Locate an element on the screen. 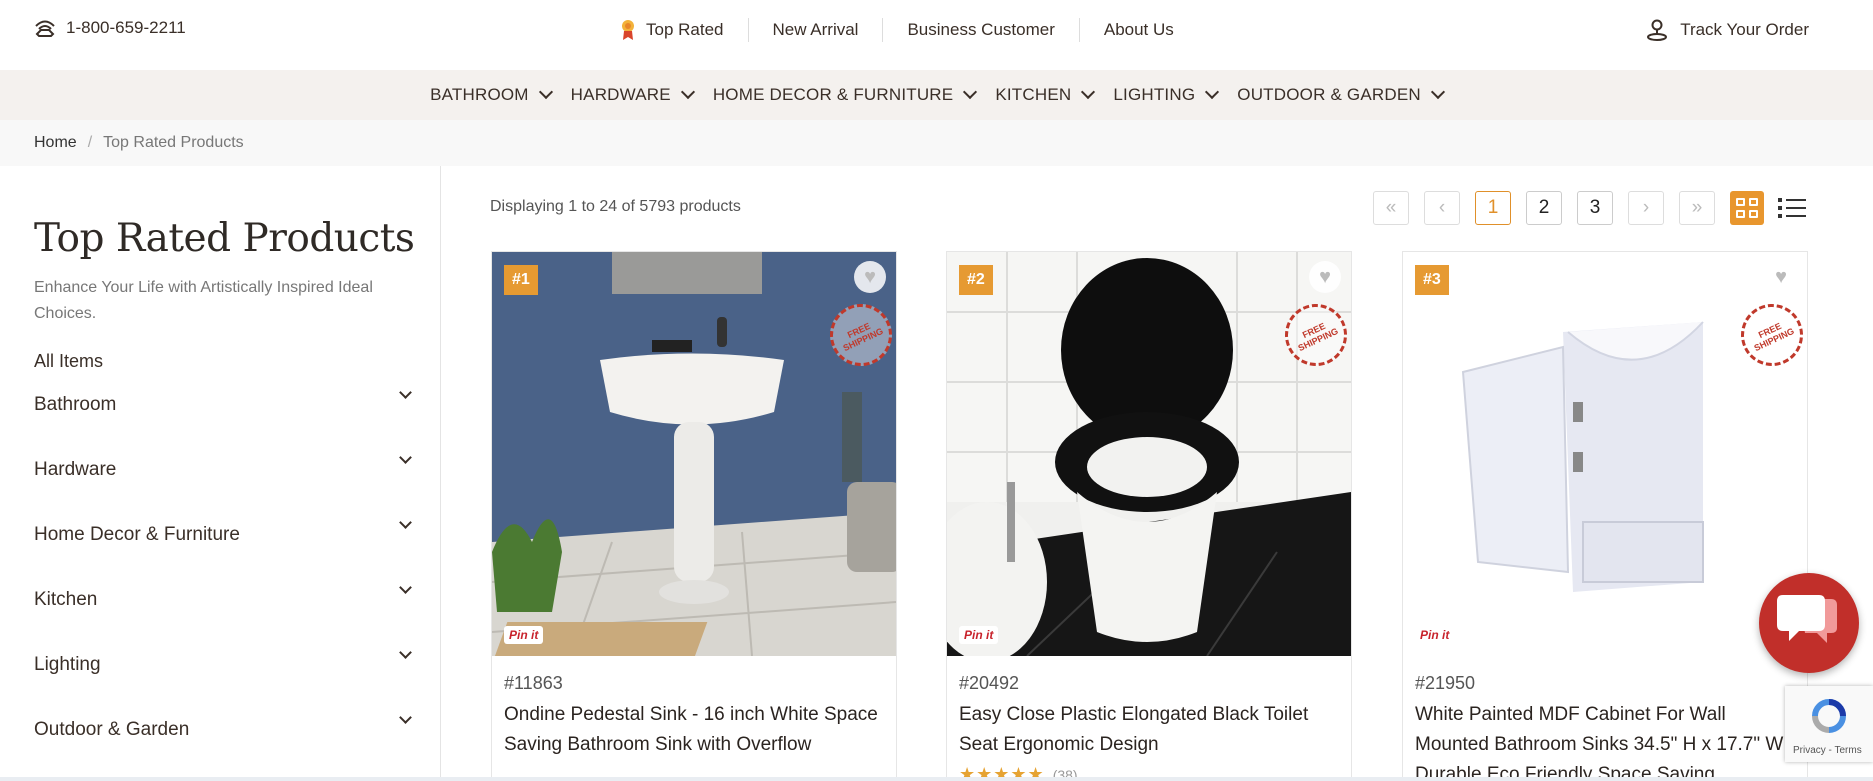  double-chevron-right-icon: » is located at coordinates (1697, 207).